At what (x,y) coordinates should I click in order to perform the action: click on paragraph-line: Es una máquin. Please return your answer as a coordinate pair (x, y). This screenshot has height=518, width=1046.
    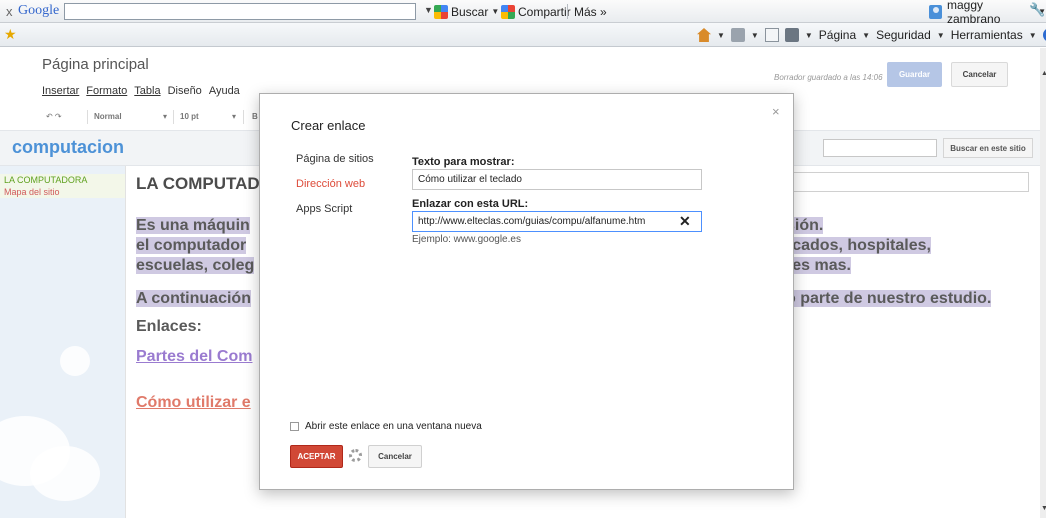
    Looking at the image, I should click on (193, 226).